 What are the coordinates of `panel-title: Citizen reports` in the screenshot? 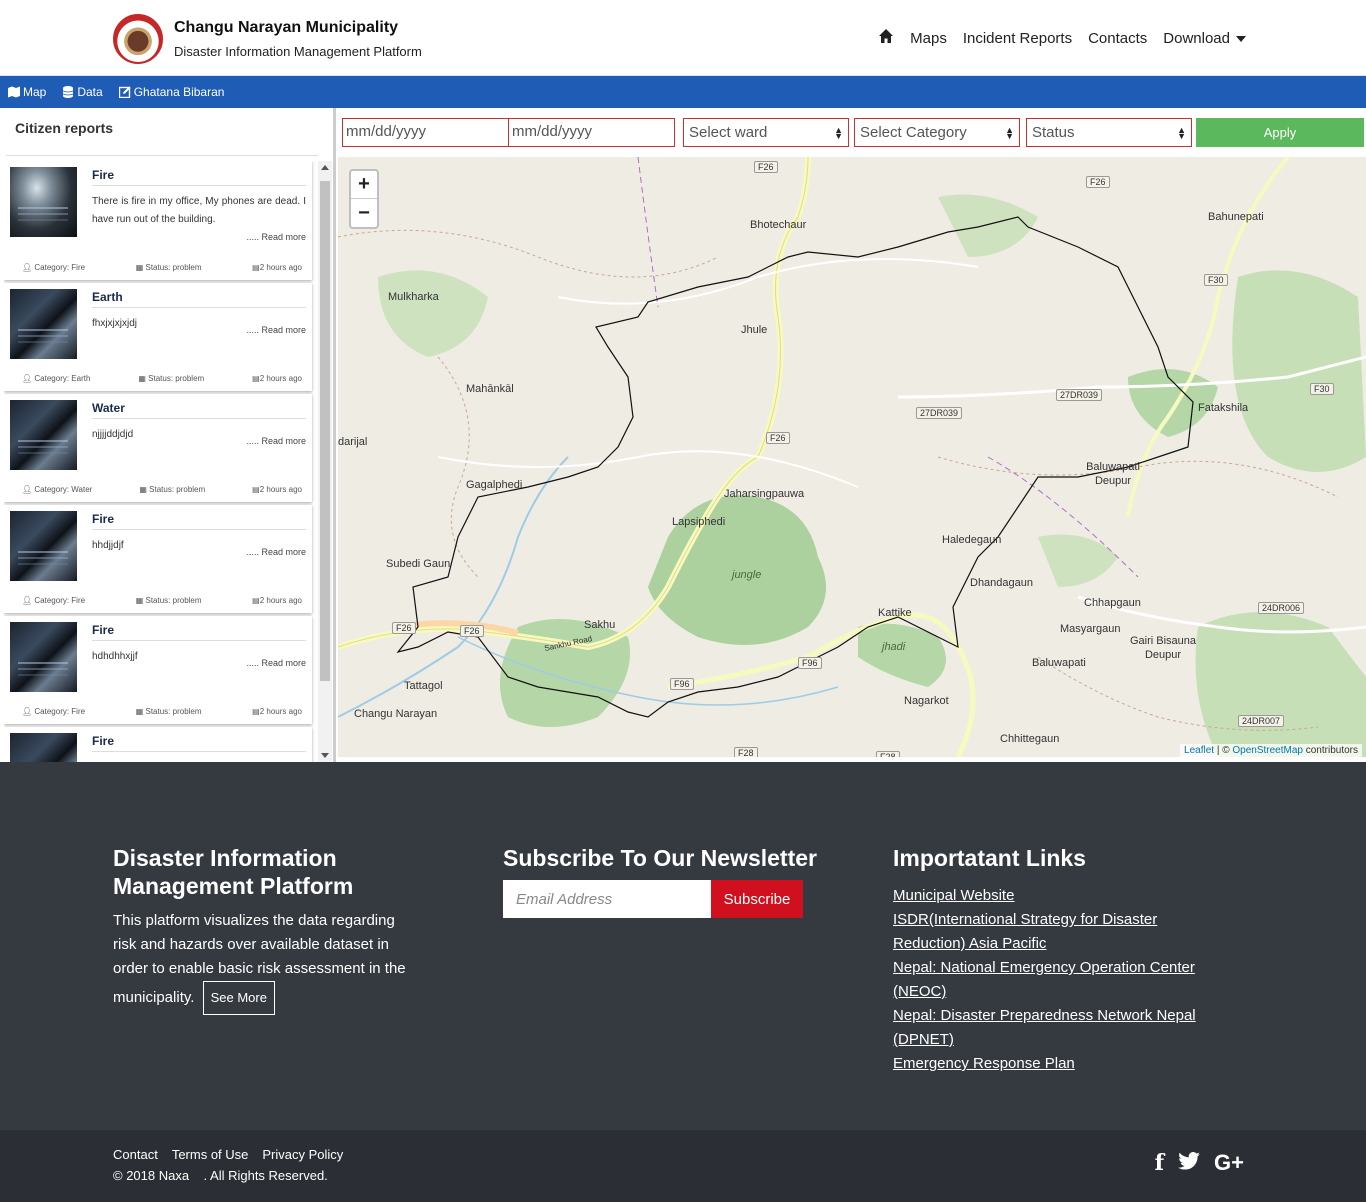 It's located at (64, 128).